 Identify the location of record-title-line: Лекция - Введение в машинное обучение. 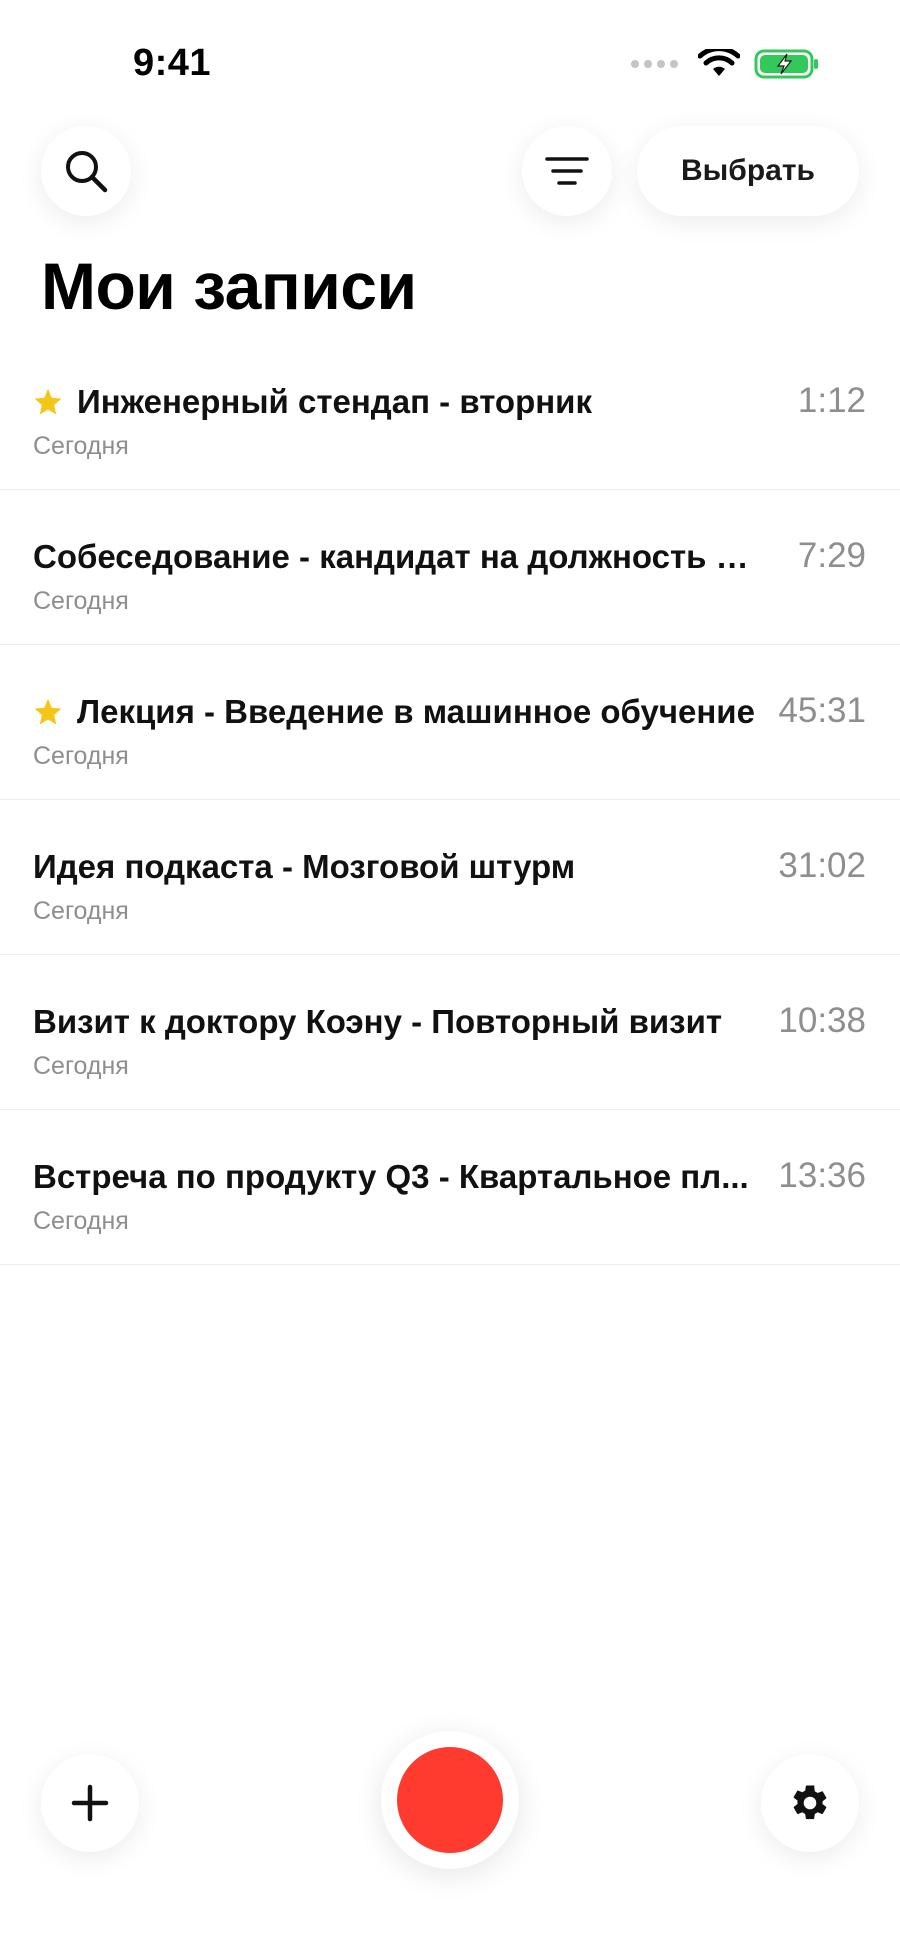
(394, 712).